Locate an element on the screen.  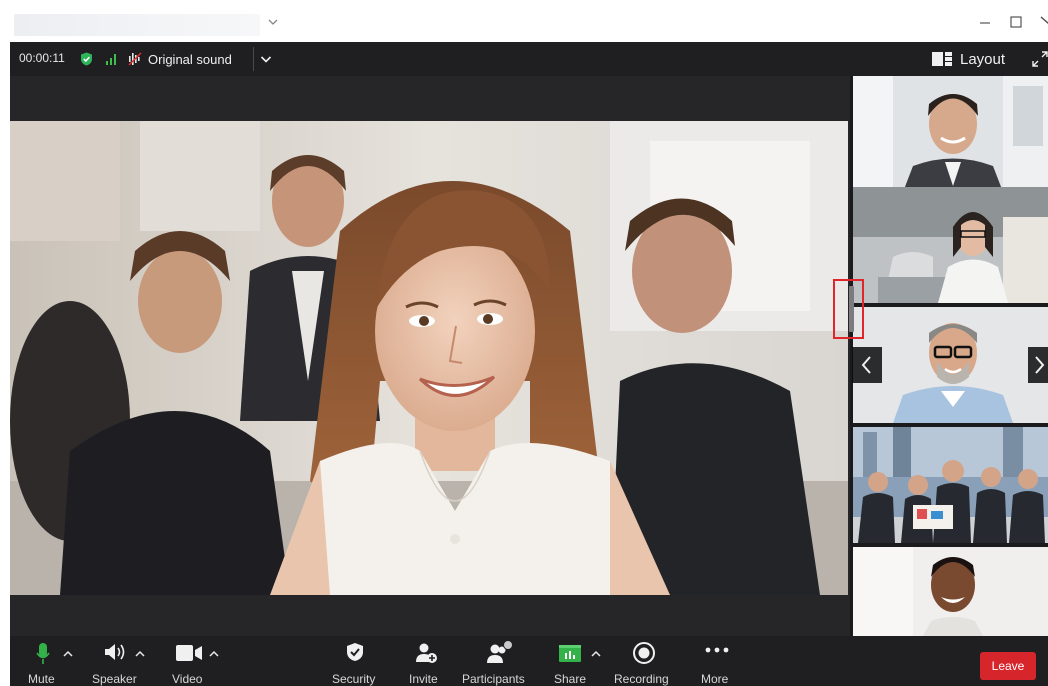
invite-button: Invite is located at coordinates (426, 661).